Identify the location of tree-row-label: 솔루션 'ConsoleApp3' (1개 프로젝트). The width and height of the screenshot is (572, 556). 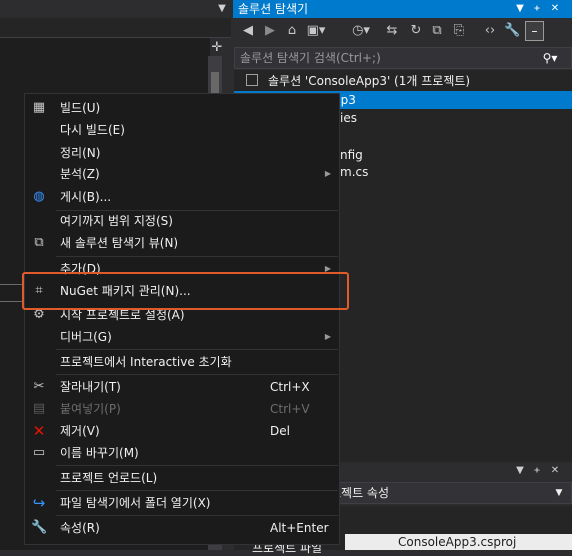
(369, 81).